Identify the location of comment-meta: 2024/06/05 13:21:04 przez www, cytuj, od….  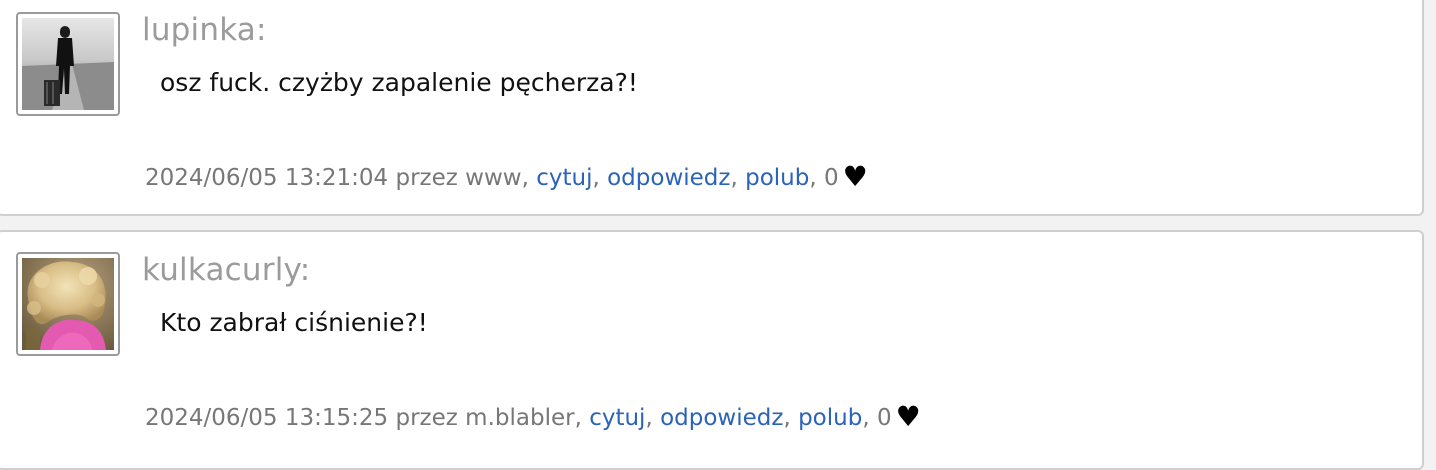
(506, 176).